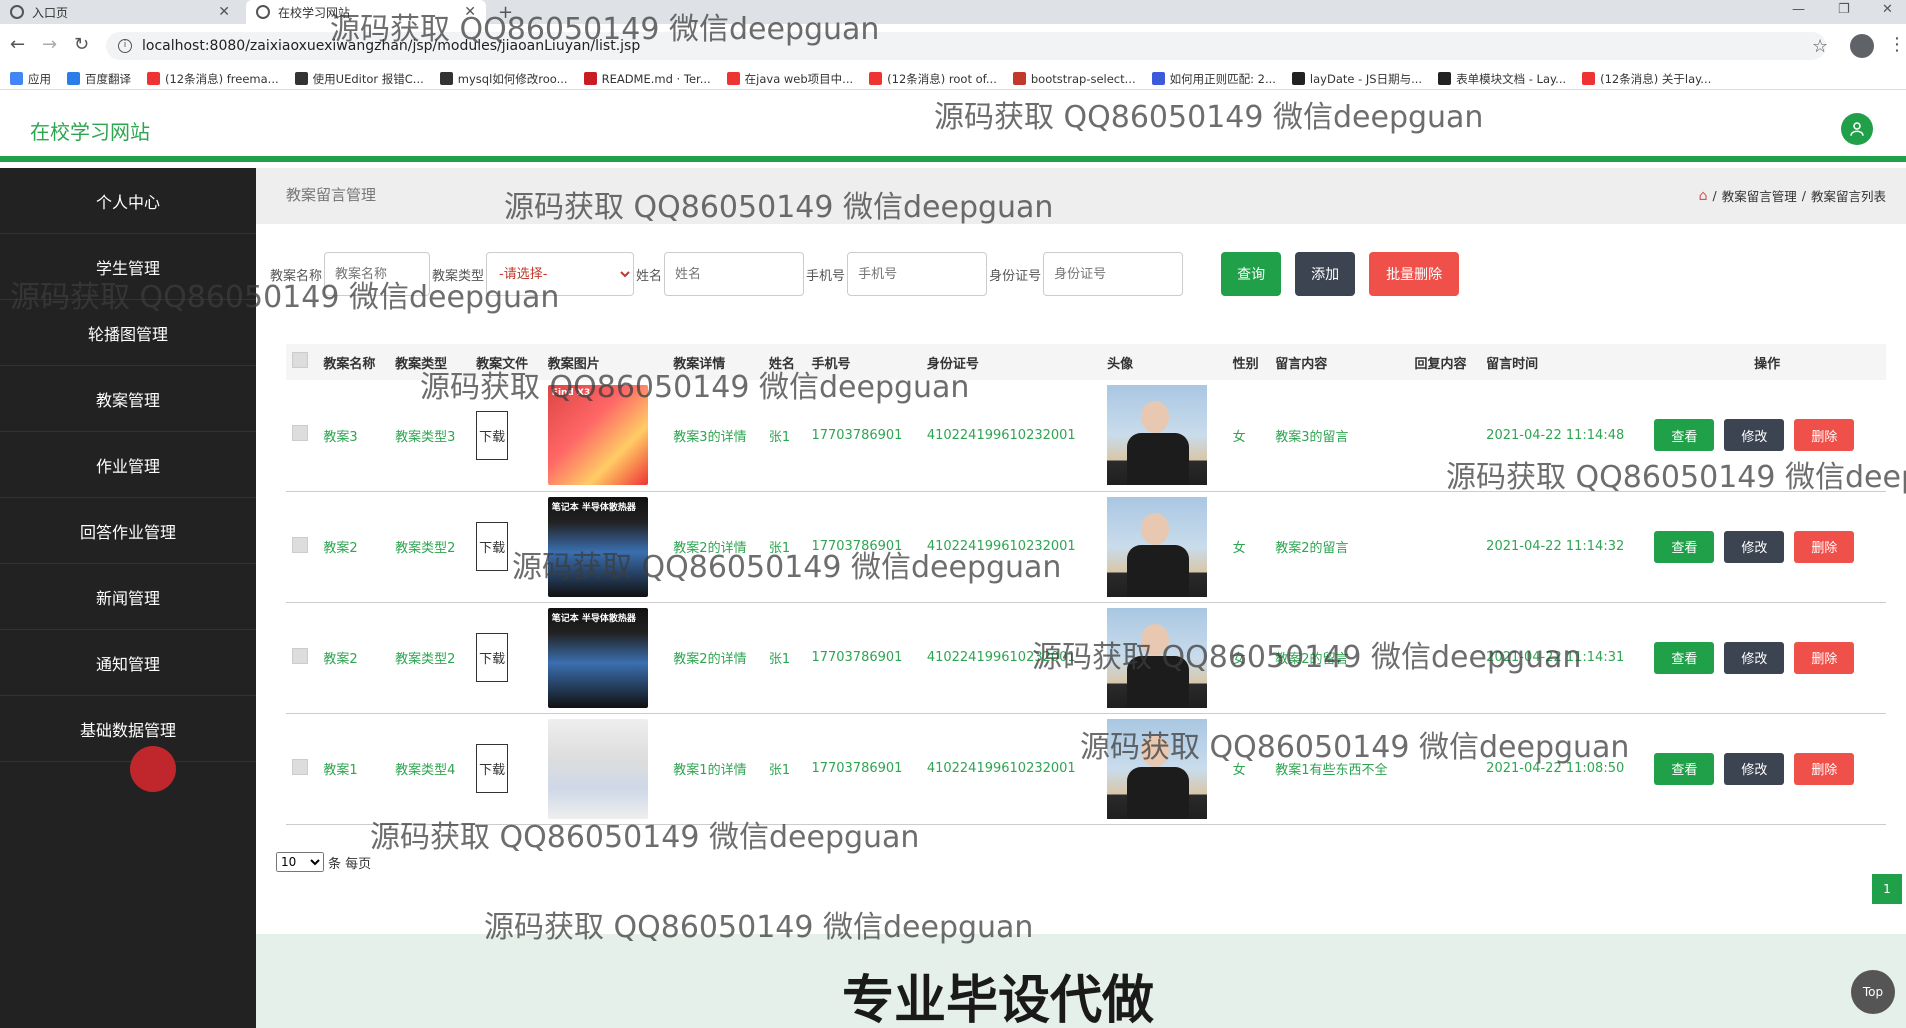 This screenshot has height=1028, width=1906. What do you see at coordinates (1887, 9) in the screenshot?
I see `window-close-icon: ✕` at bounding box center [1887, 9].